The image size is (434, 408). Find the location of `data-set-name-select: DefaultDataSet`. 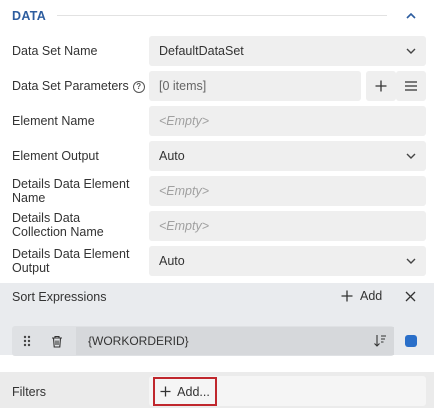

data-set-name-select: DefaultDataSet is located at coordinates (287, 51).